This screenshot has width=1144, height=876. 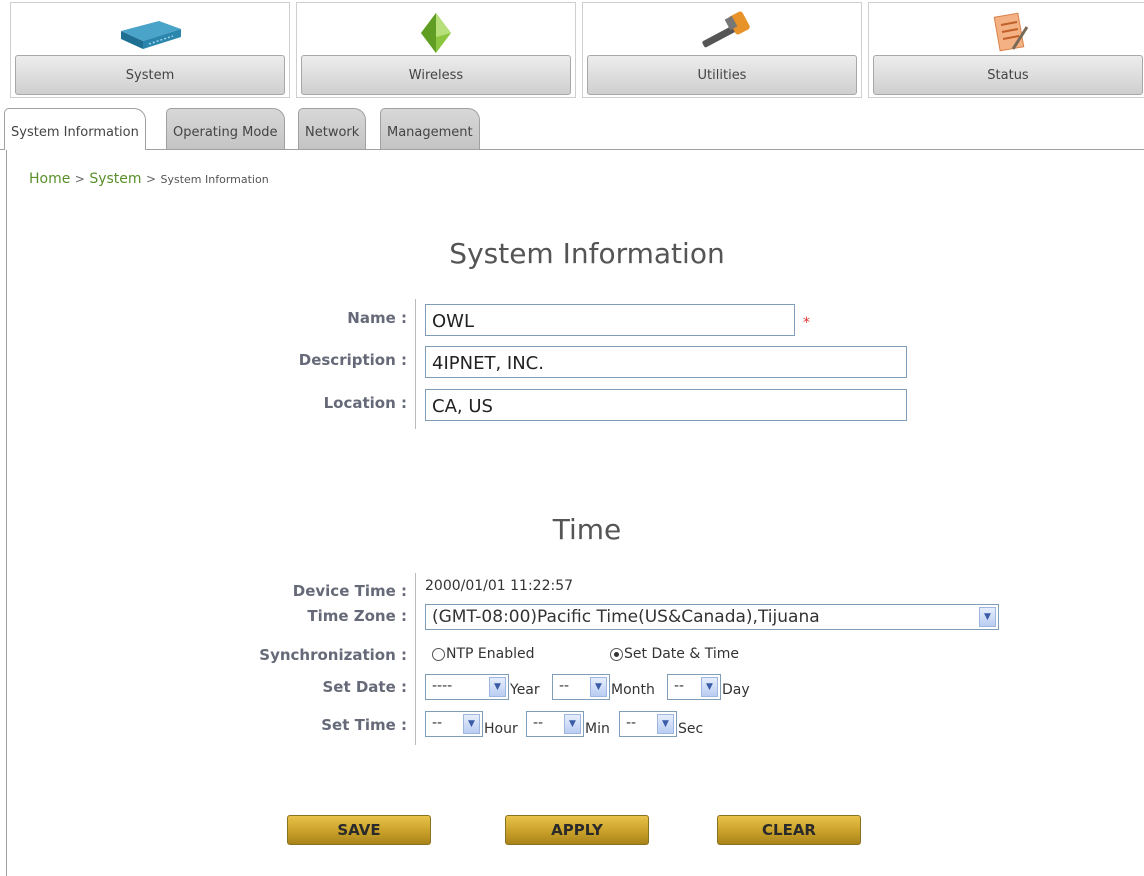 I want to click on nav-status: Status, so click(x=1006, y=50).